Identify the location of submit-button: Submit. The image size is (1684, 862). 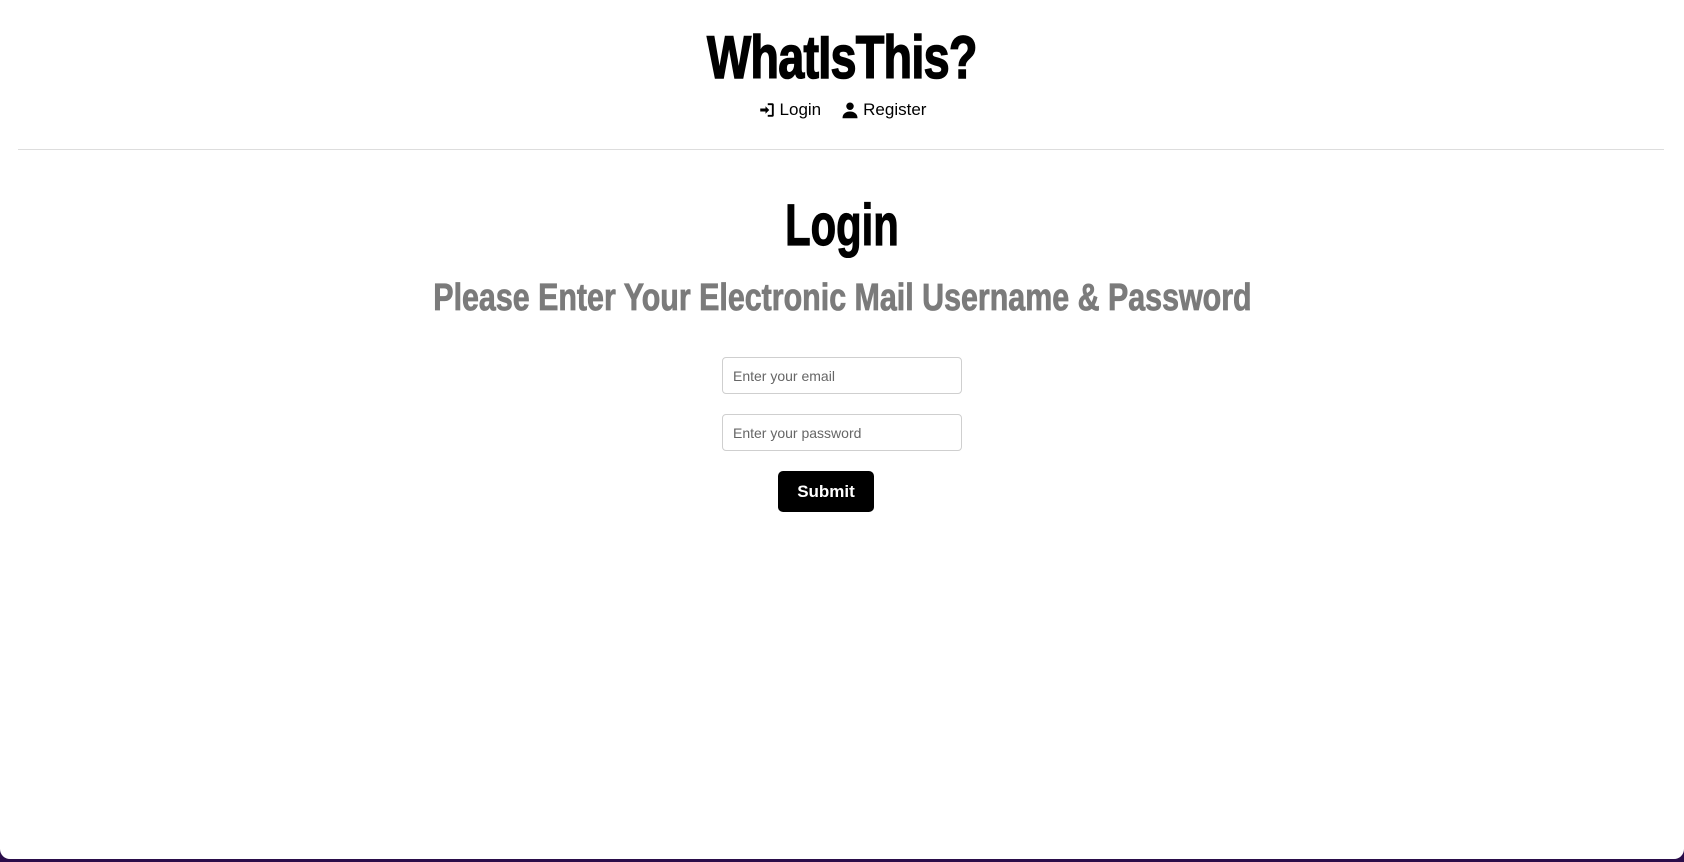
(826, 491).